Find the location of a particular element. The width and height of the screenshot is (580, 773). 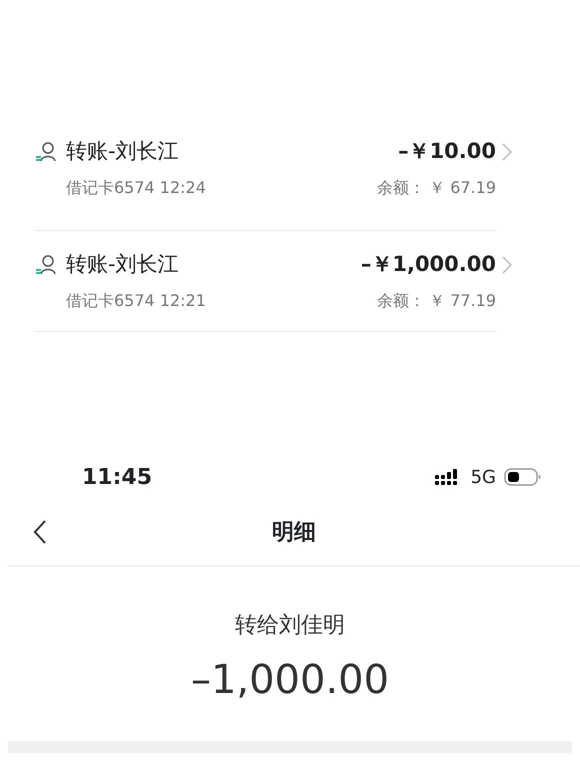

back-button is located at coordinates (40, 532).